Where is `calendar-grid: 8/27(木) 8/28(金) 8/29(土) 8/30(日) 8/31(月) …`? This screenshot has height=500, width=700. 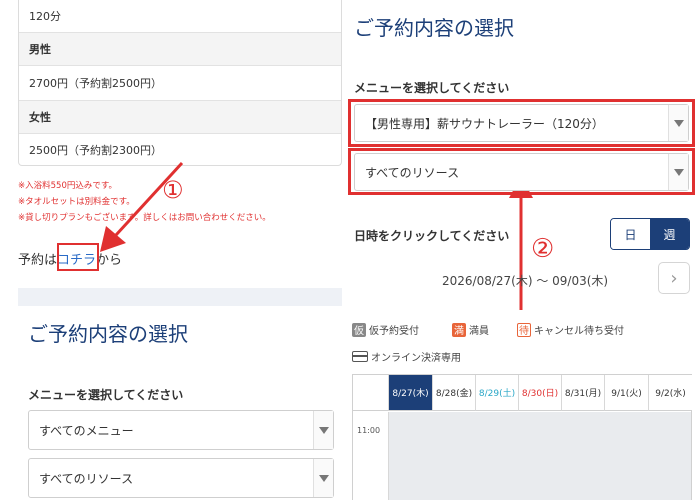 calendar-grid: 8/27(木) 8/28(金) 8/29(土) 8/30(日) 8/31(月) … is located at coordinates (522, 437).